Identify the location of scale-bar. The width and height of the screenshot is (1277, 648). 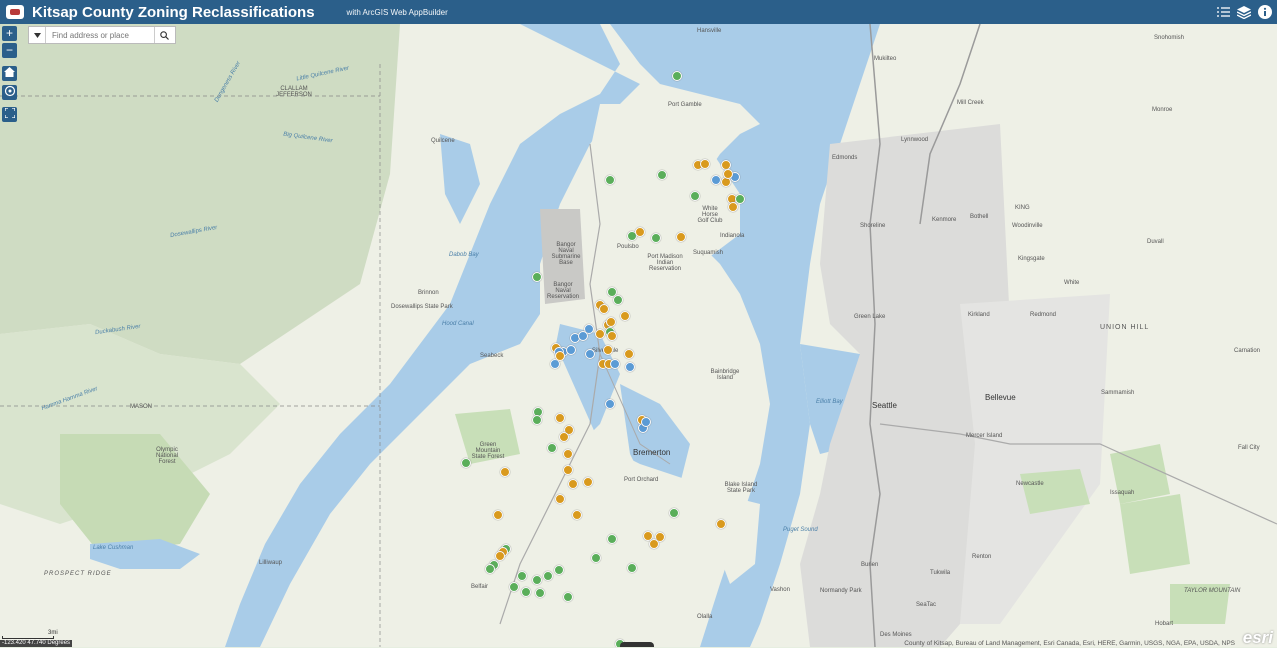
(28, 637).